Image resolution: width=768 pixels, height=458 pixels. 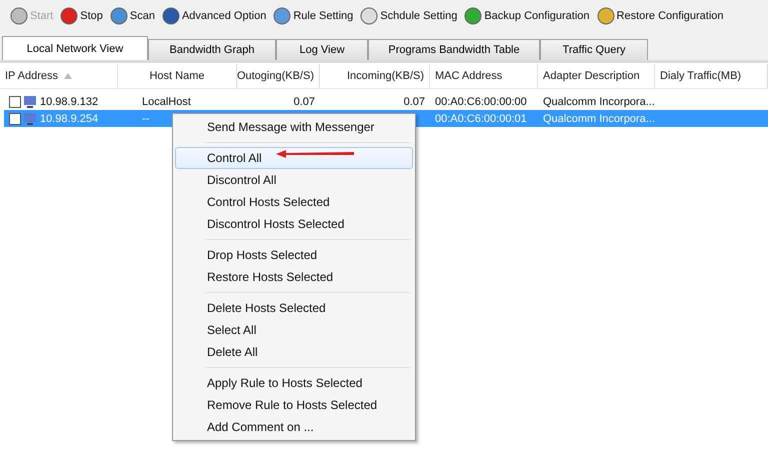 What do you see at coordinates (166, 102) in the screenshot?
I see `table-cell: LocalHost` at bounding box center [166, 102].